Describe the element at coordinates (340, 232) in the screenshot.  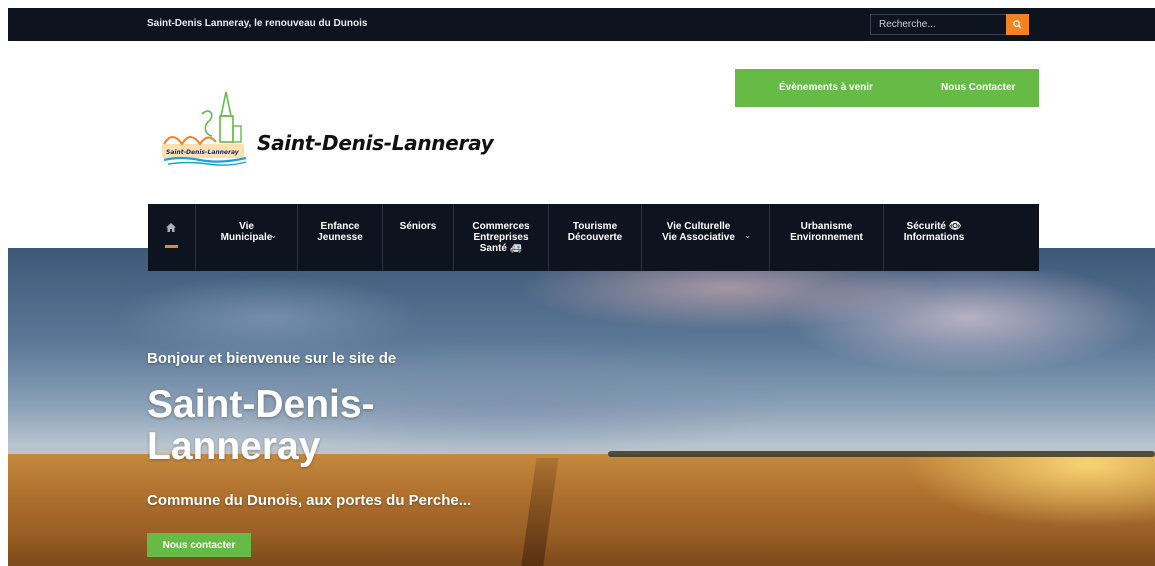
I see `nav-item-label: Enfance Jeunesse` at that location.